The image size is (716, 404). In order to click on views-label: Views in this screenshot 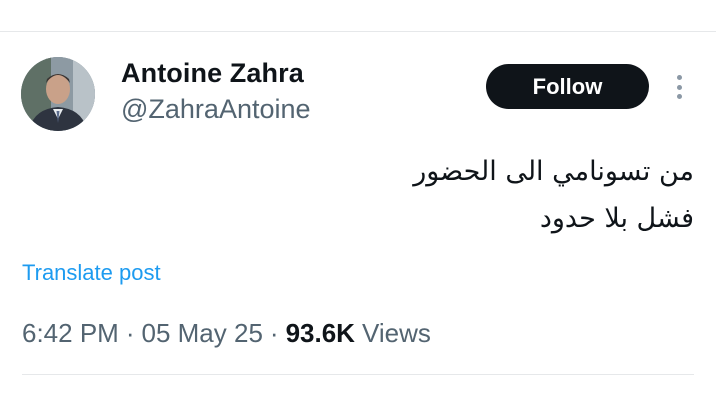, I will do `click(396, 333)`.